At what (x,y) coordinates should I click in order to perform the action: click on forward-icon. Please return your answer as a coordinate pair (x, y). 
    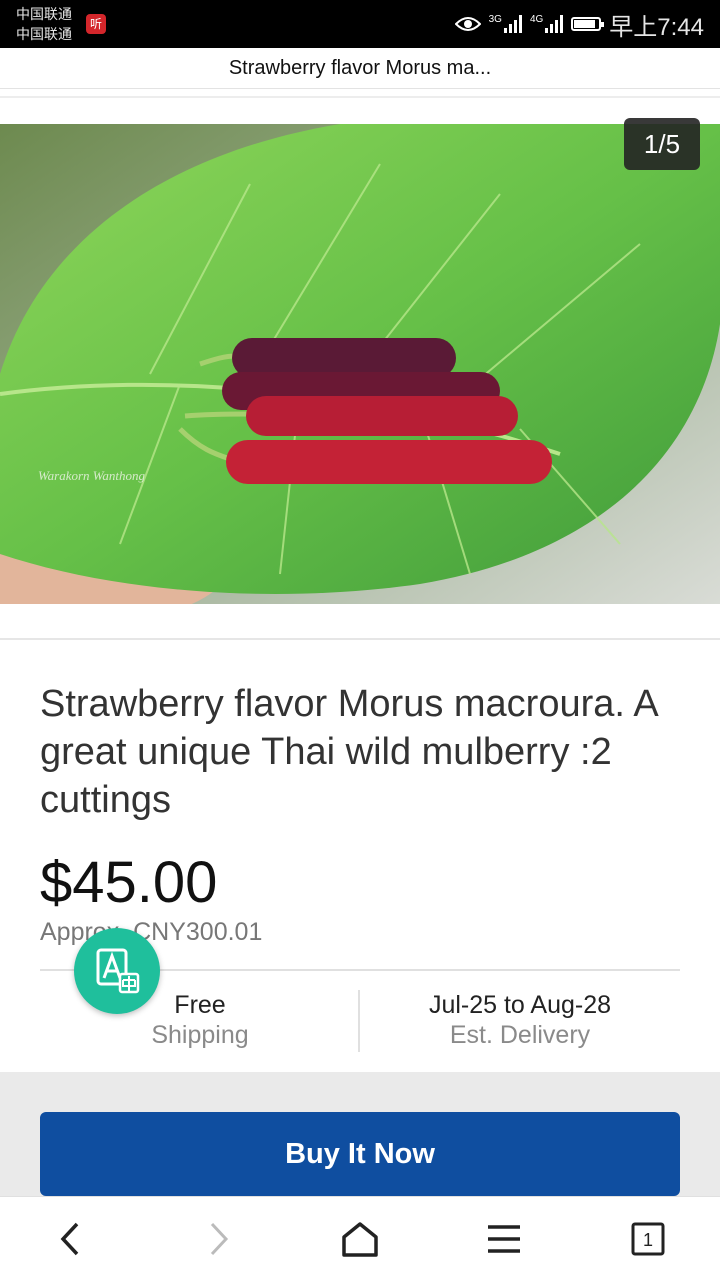
    Looking at the image, I should click on (219, 1239).